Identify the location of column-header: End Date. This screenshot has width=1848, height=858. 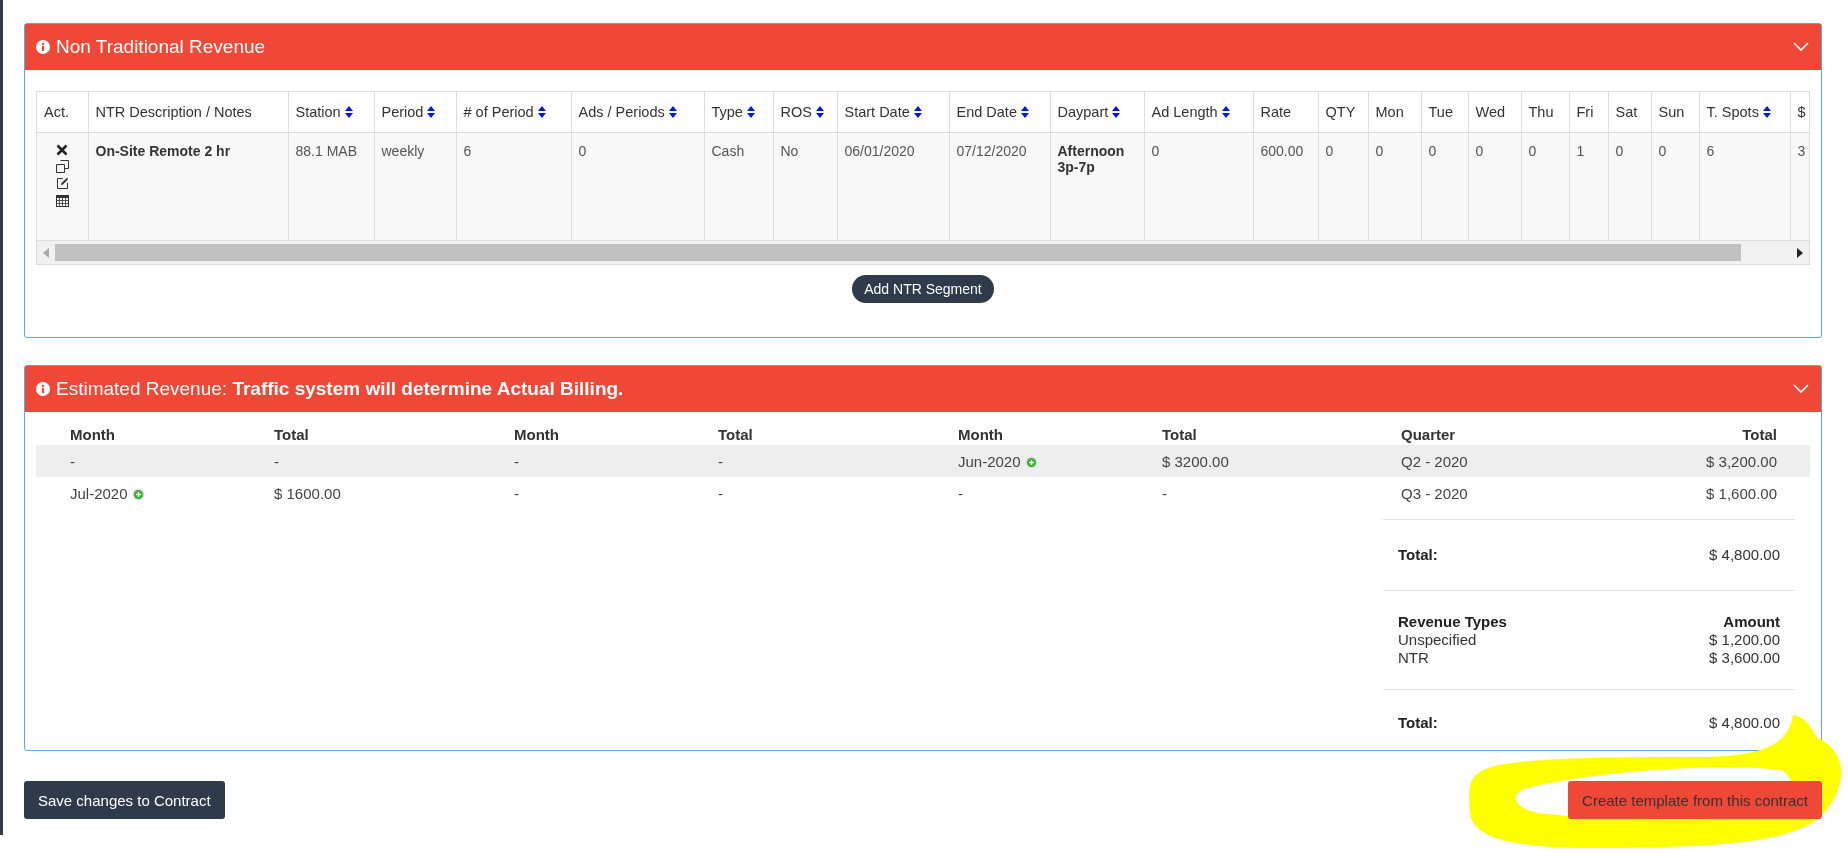
(999, 112).